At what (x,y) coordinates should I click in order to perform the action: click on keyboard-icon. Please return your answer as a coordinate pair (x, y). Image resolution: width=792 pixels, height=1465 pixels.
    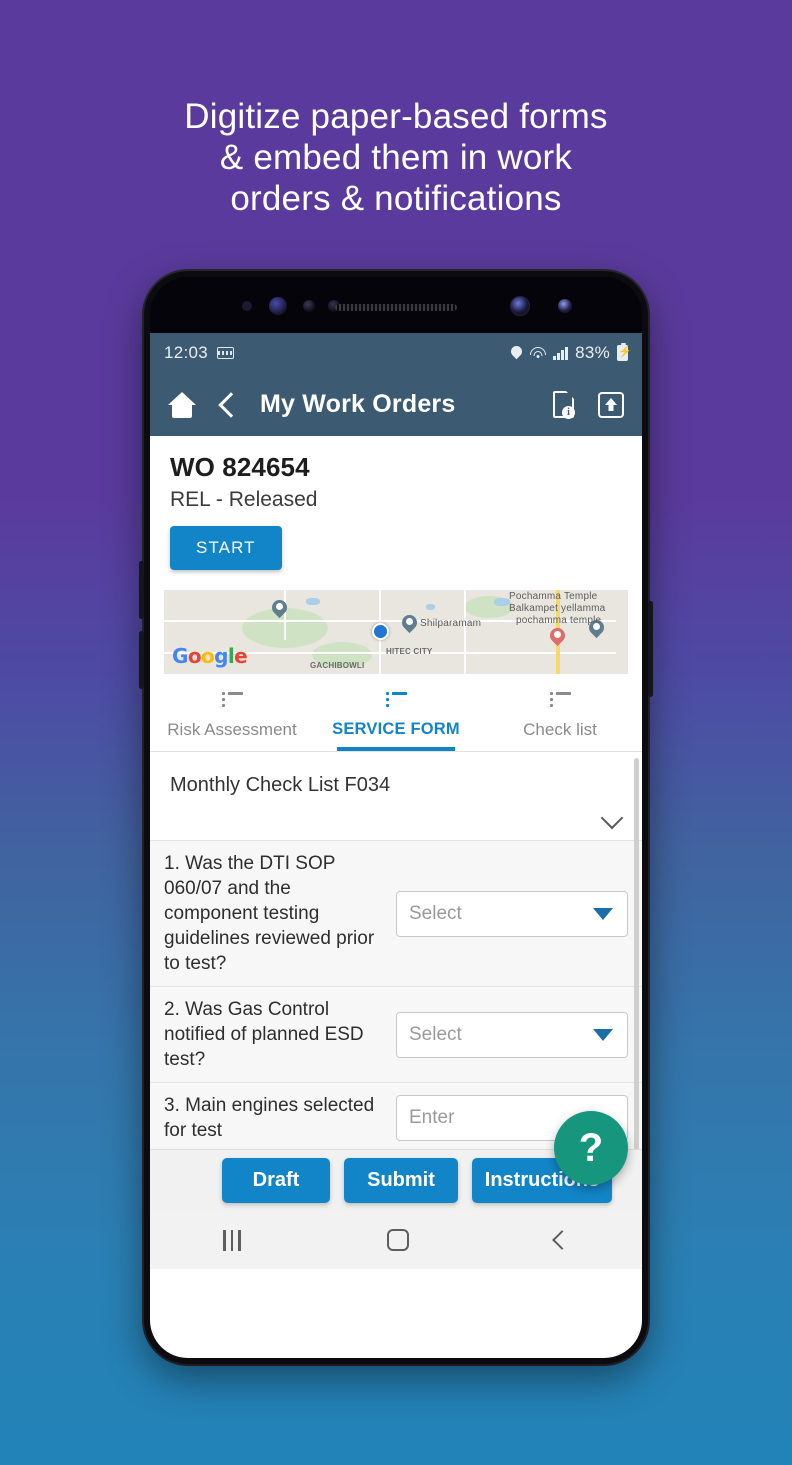
    Looking at the image, I should click on (226, 353).